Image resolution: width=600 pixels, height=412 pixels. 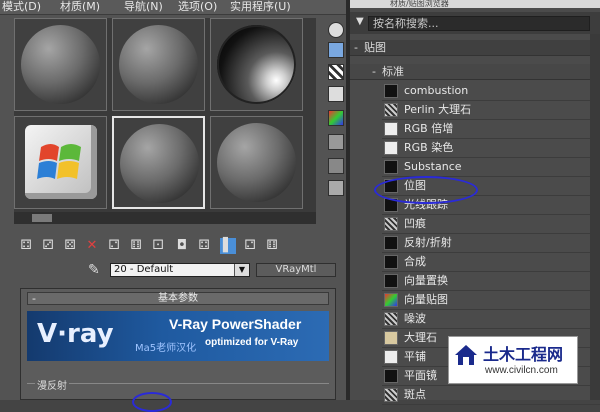 I want to click on list-item: 向量贴图, so click(x=491, y=300).